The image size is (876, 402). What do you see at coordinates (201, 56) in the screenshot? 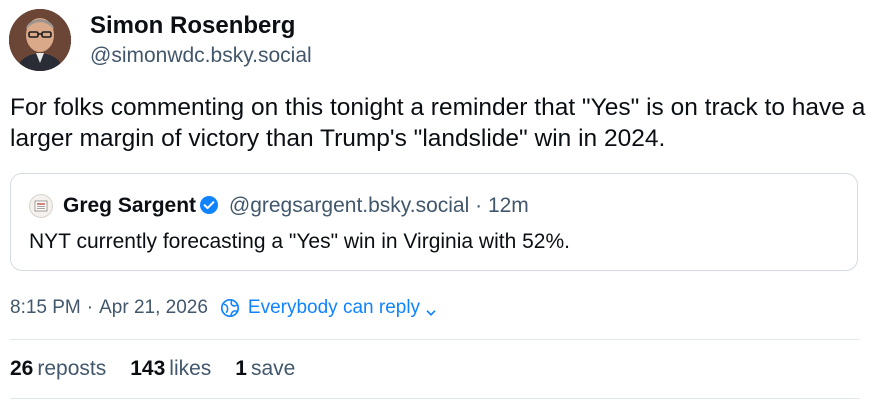
I see `author-handle: @simonwdc.bsky.social` at bounding box center [201, 56].